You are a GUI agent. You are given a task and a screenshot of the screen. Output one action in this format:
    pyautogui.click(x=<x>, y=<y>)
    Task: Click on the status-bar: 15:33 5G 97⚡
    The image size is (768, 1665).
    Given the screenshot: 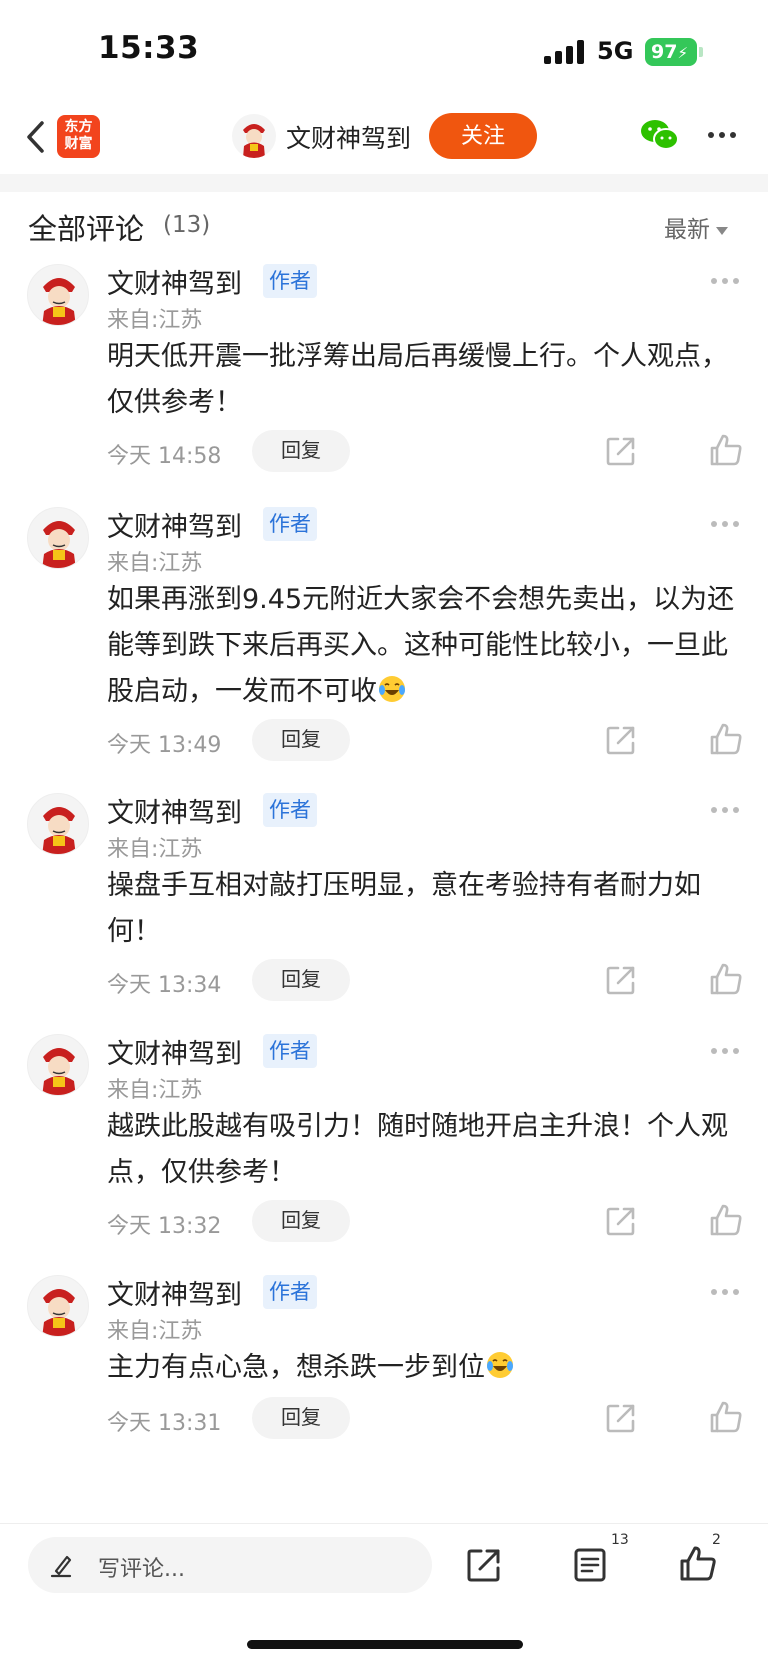 What is the action you would take?
    pyautogui.click(x=384, y=50)
    